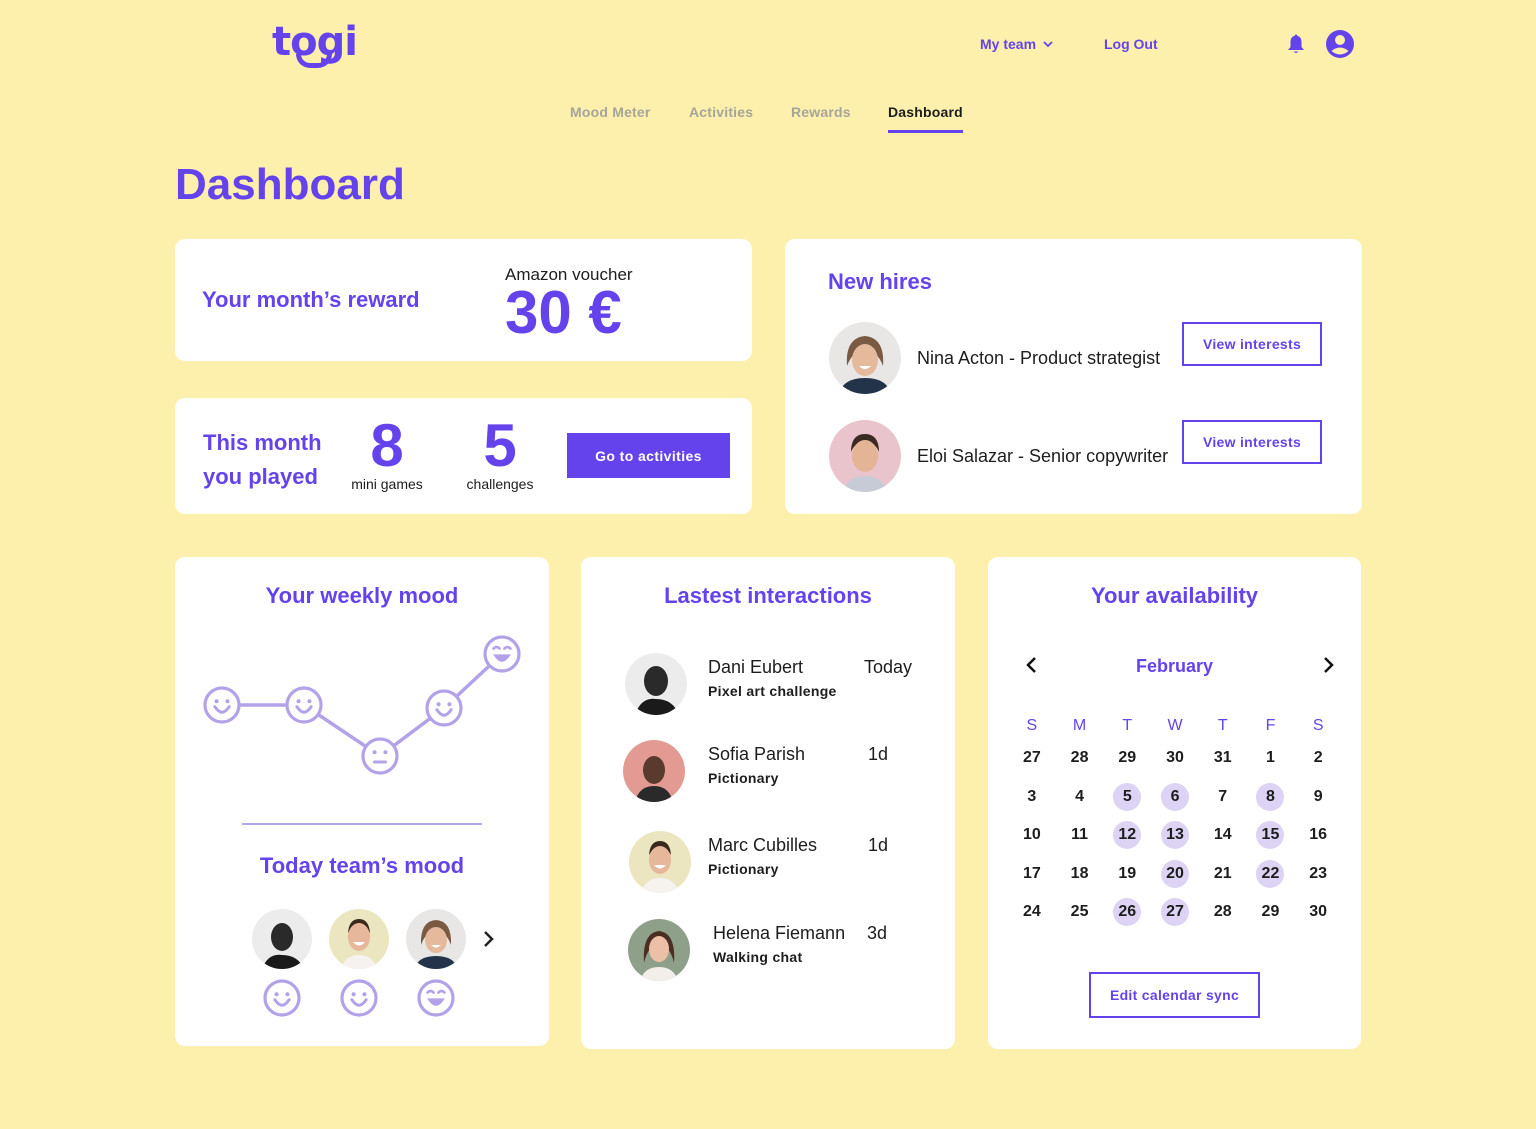 The image size is (1536, 1129). Describe the element at coordinates (775, 685) in the screenshot. I see `interaction-item: Dani Eubert Pixel art challenge Today` at that location.